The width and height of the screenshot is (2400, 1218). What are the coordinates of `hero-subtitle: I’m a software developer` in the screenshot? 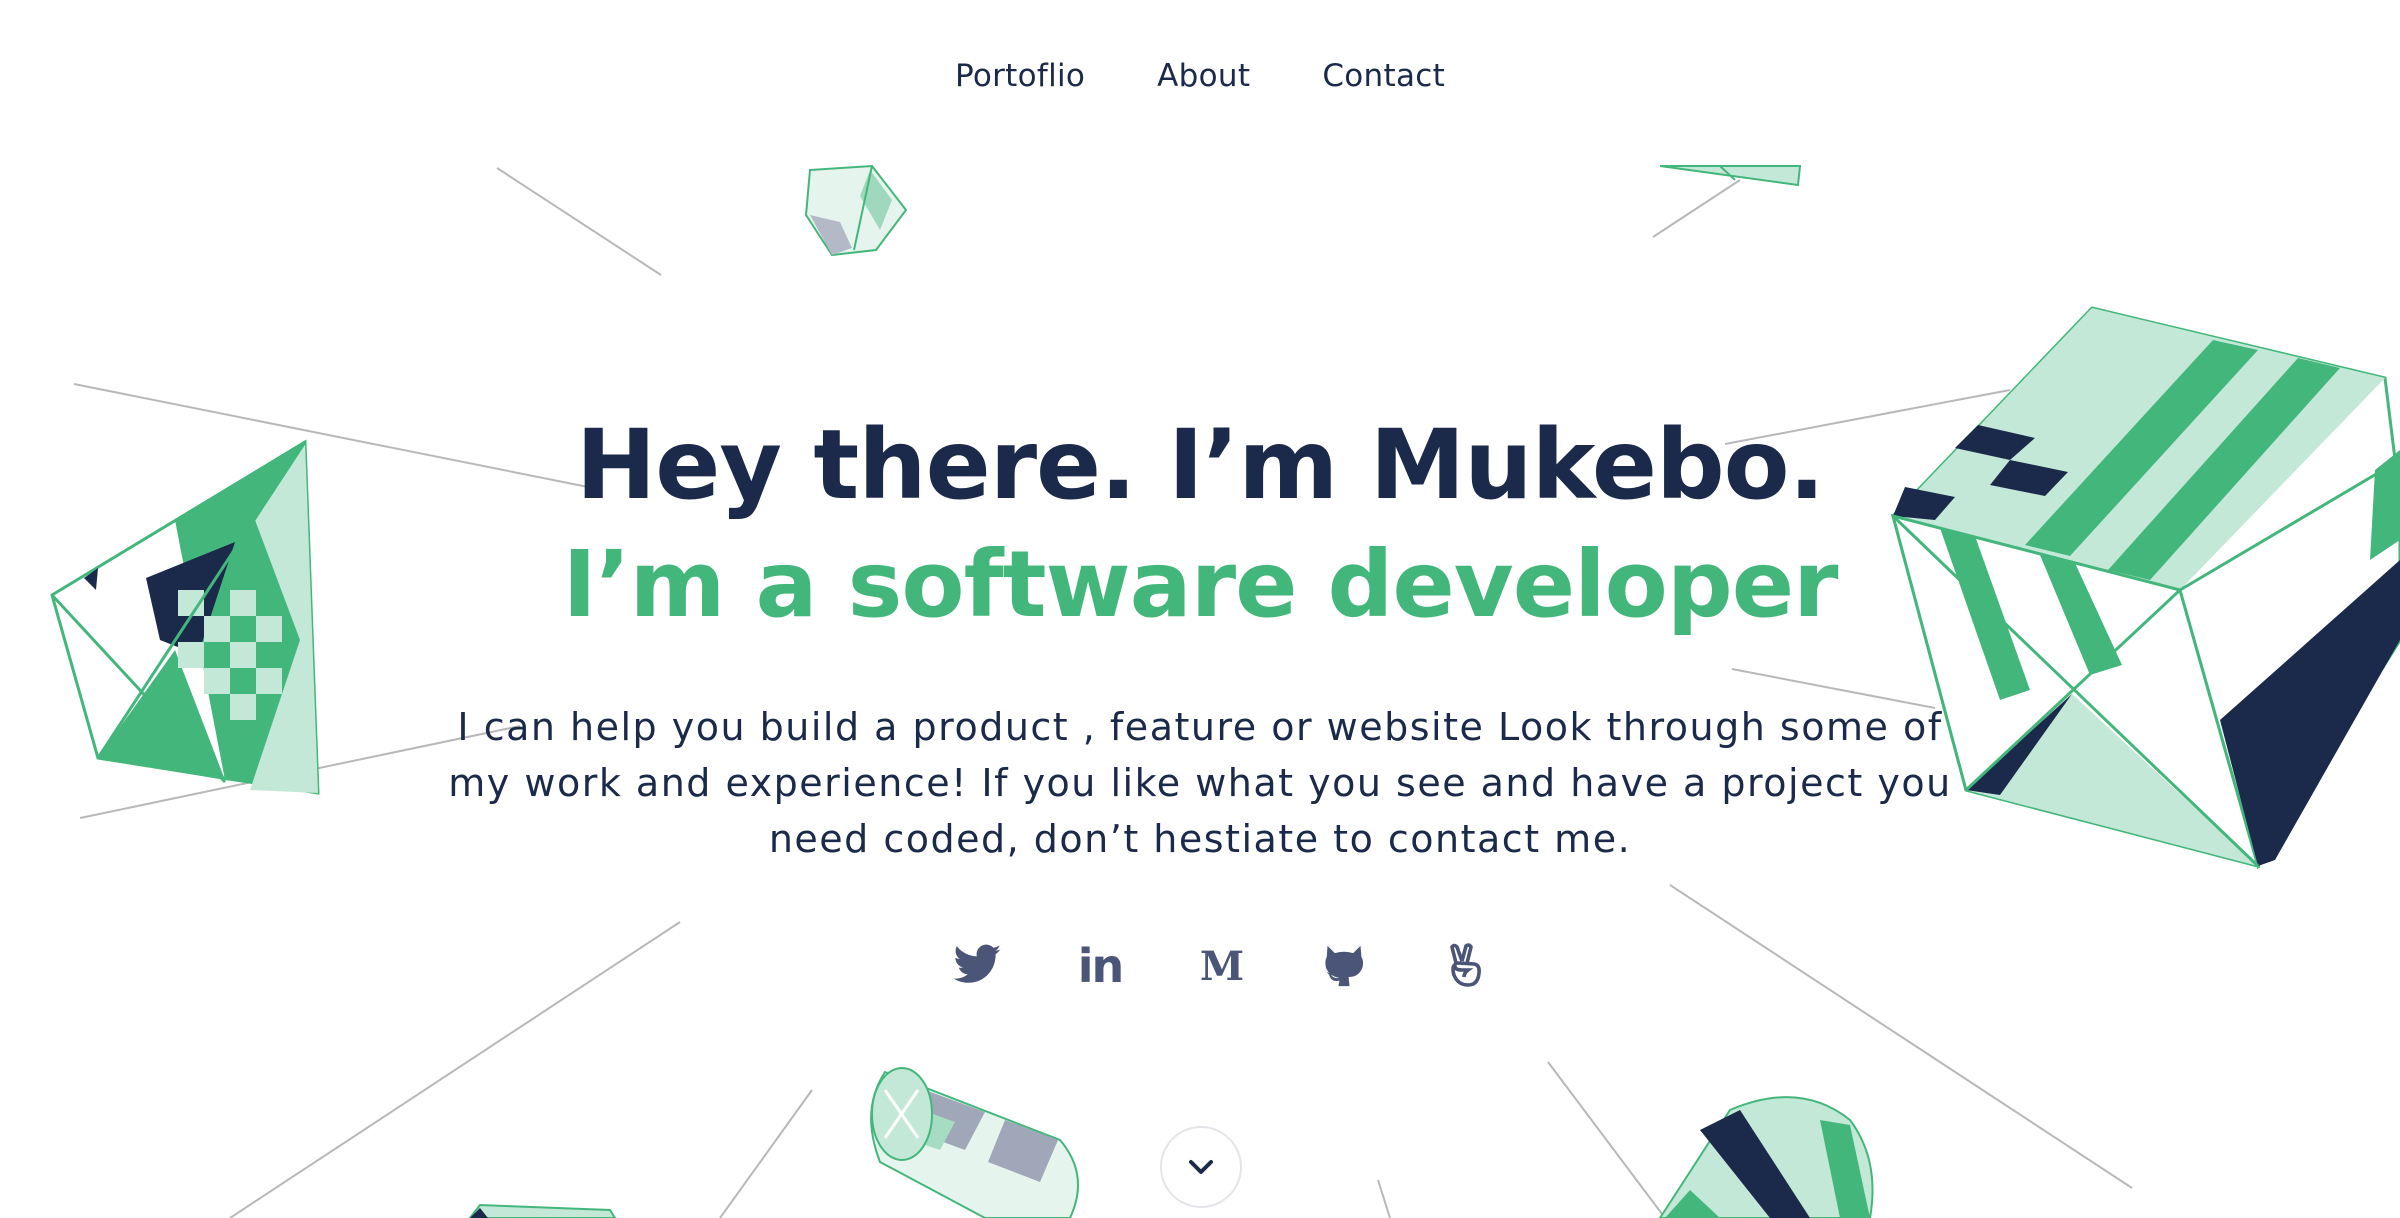 It's located at (1200, 584).